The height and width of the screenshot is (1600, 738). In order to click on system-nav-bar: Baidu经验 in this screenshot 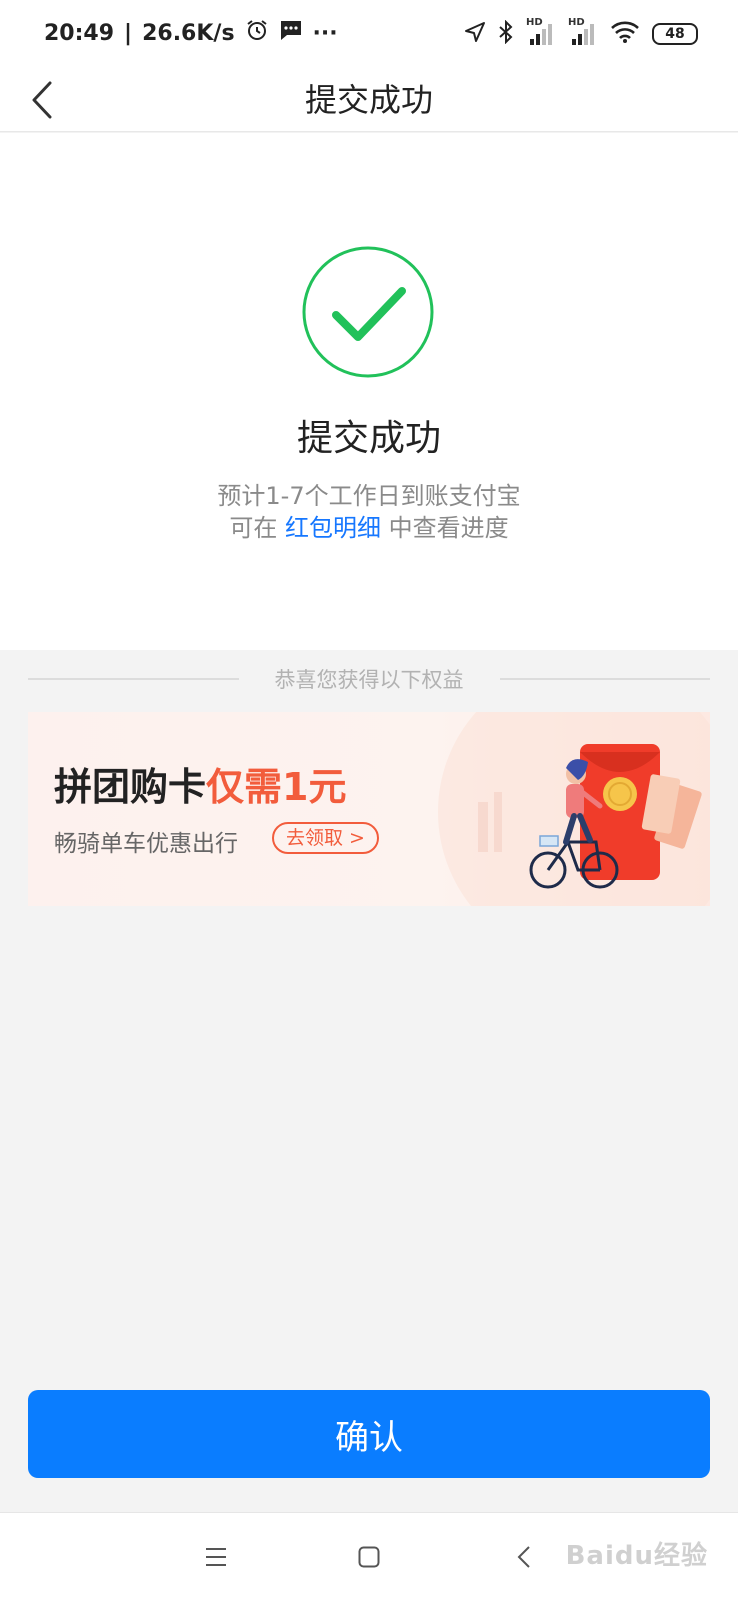, I will do `click(369, 1556)`.